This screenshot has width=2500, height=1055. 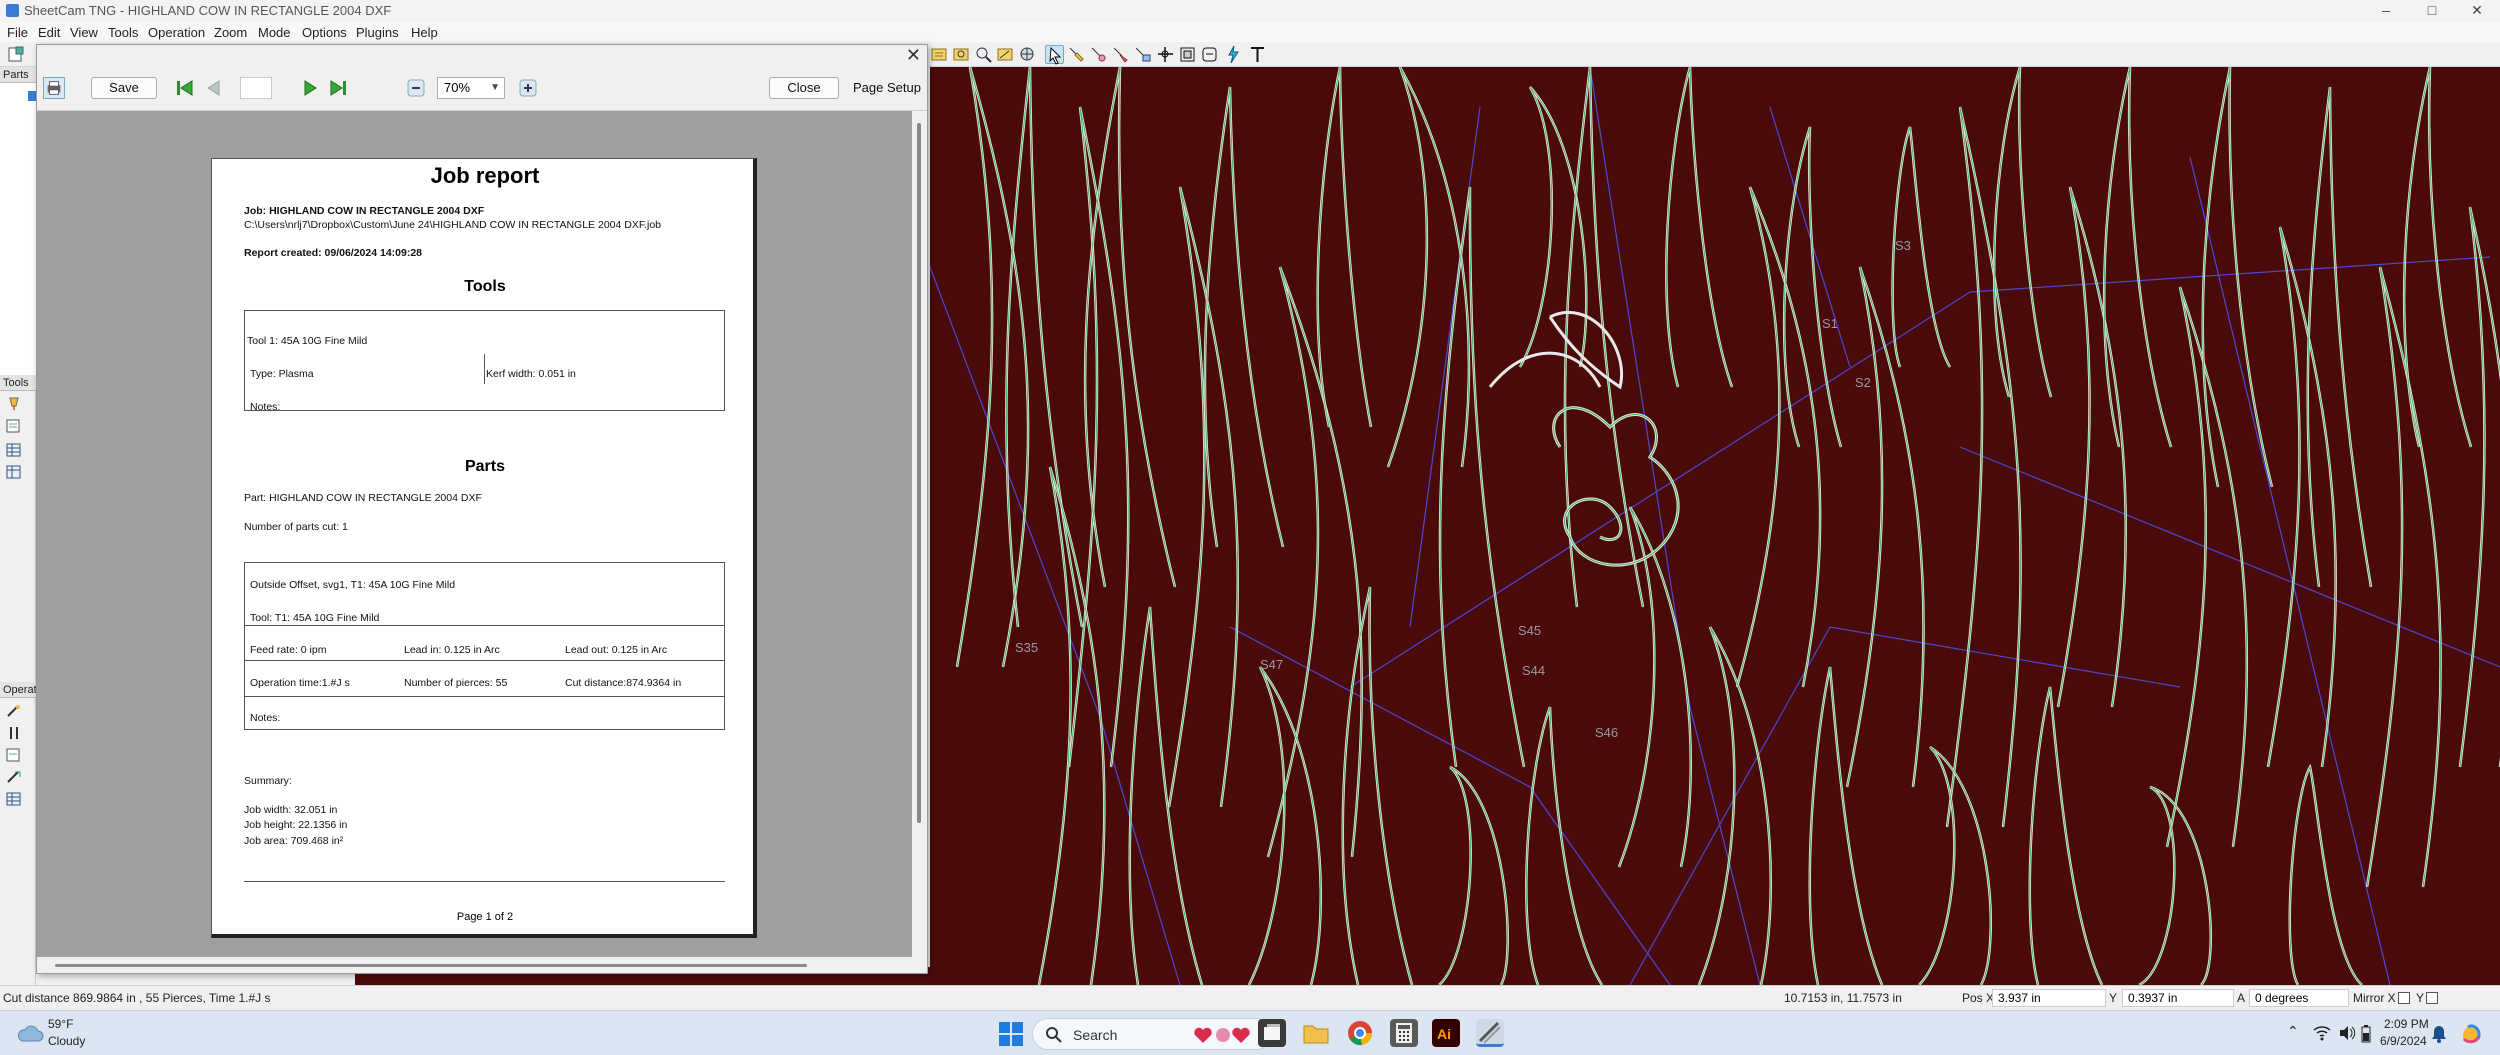 I want to click on zoom-out-icon, so click(x=416, y=88).